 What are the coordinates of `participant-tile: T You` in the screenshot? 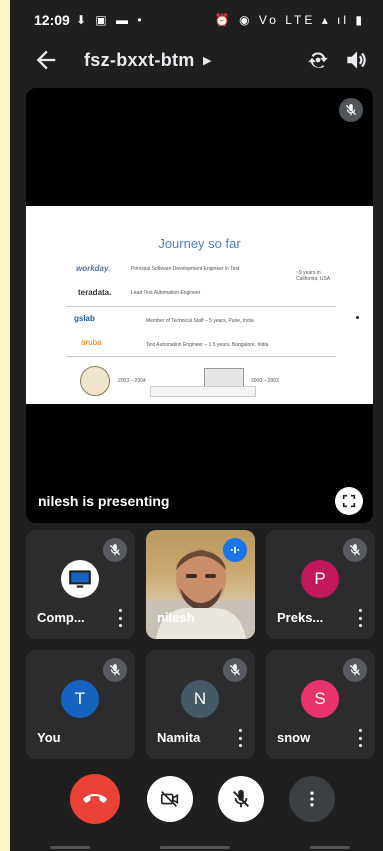 It's located at (80, 704).